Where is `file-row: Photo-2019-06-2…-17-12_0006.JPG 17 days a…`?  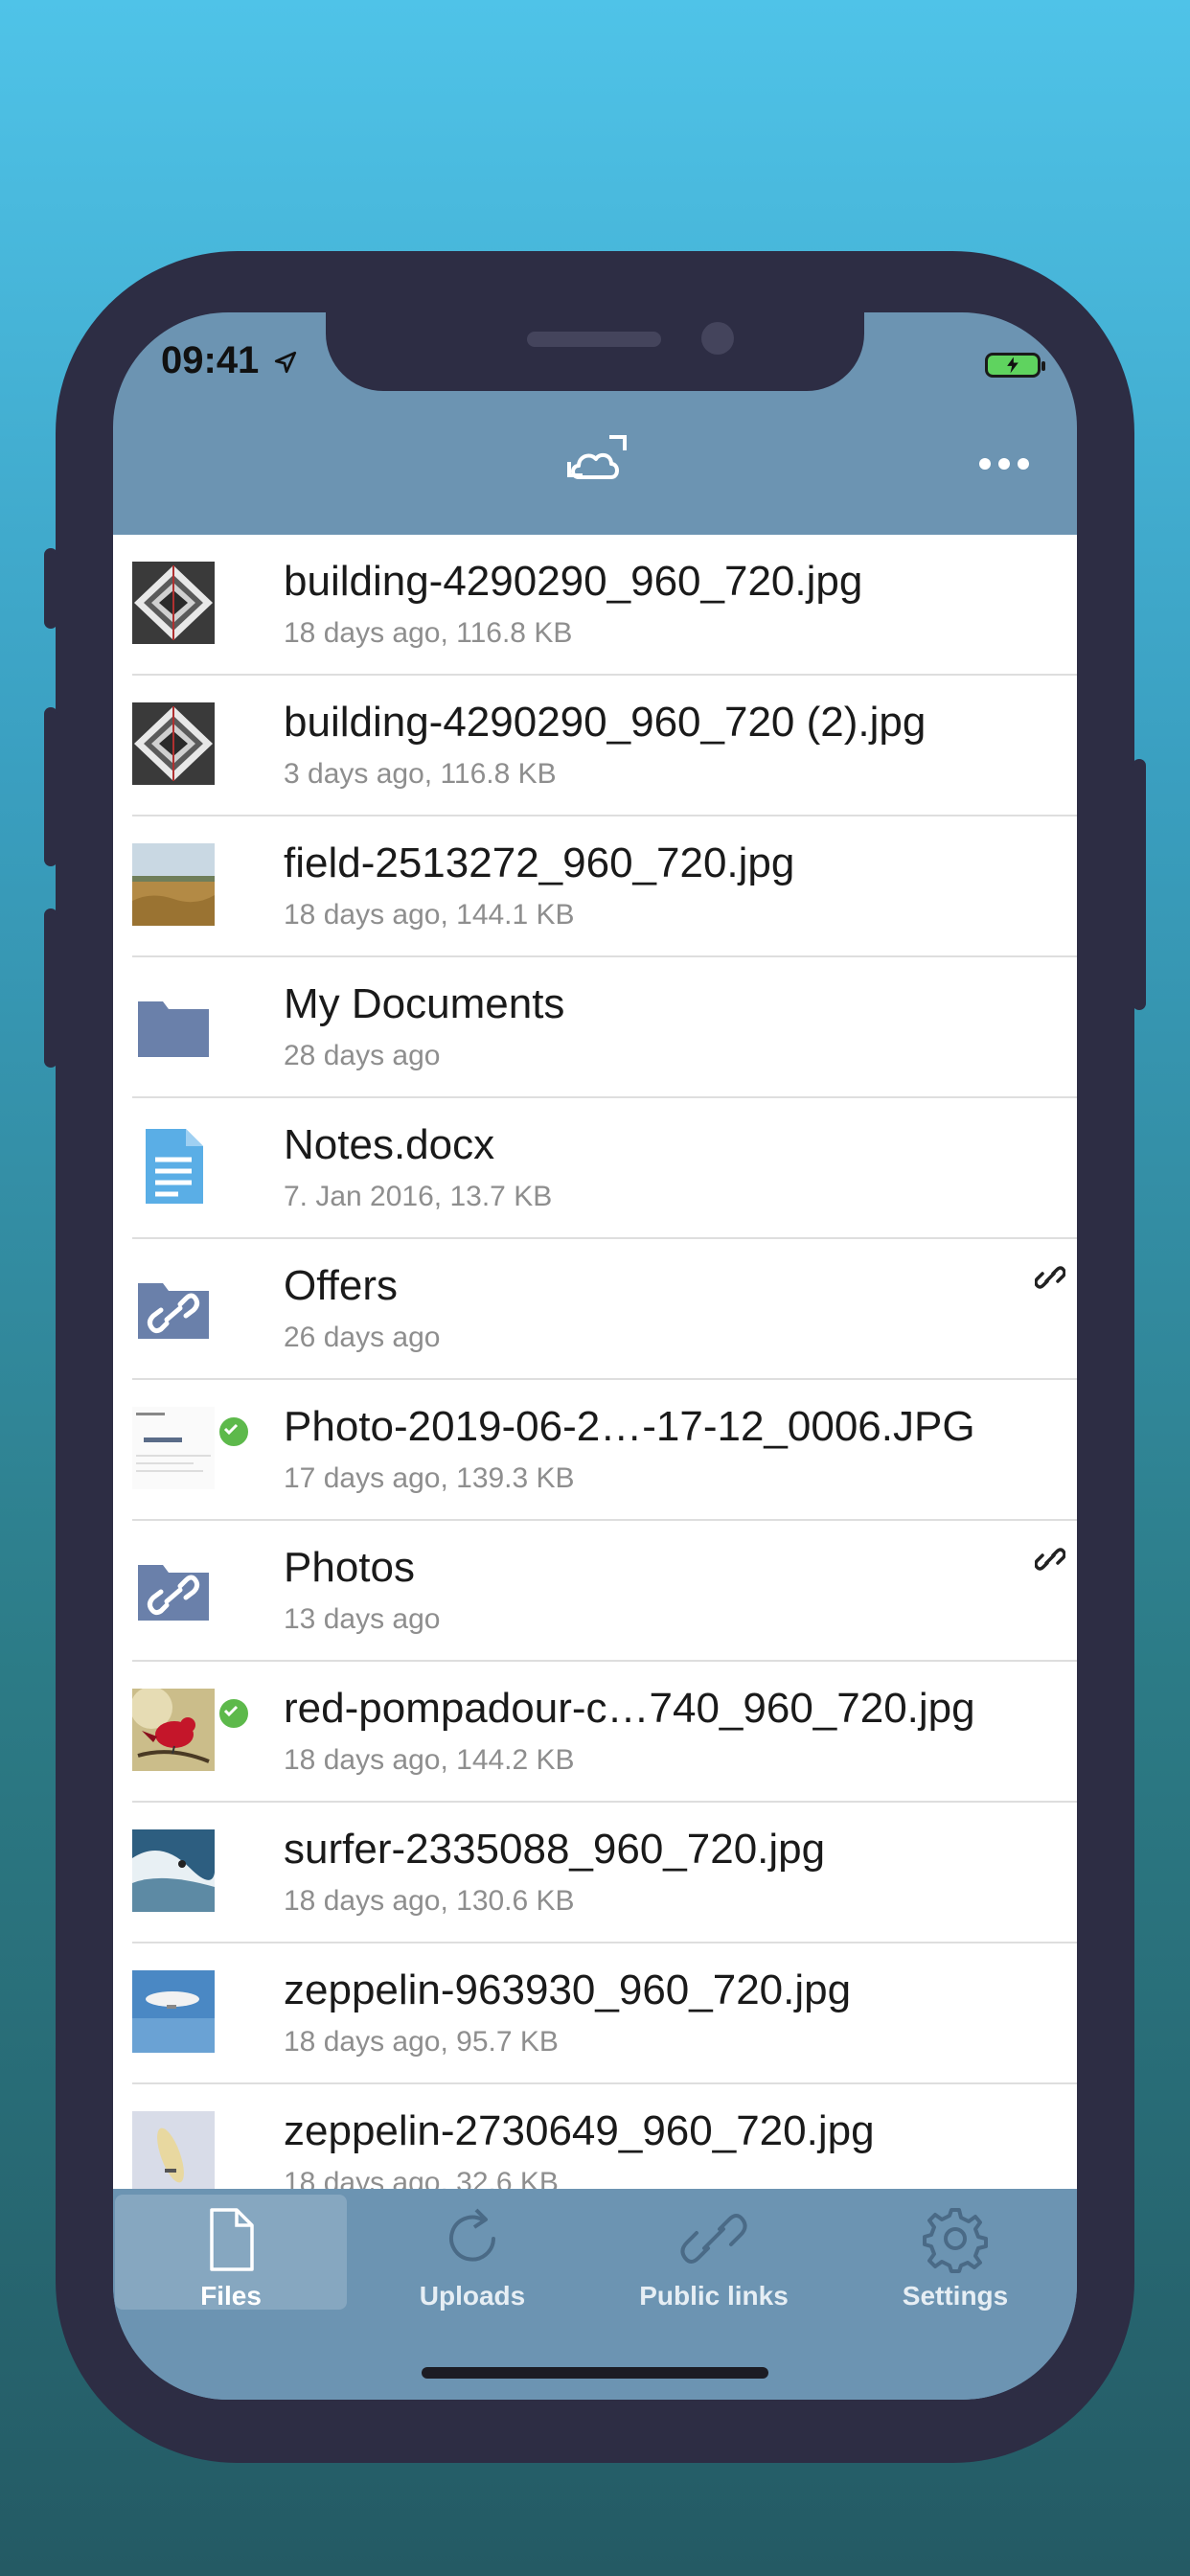
file-row: Photo-2019-06-2…-17-12_0006.JPG 17 days a… is located at coordinates (605, 1450).